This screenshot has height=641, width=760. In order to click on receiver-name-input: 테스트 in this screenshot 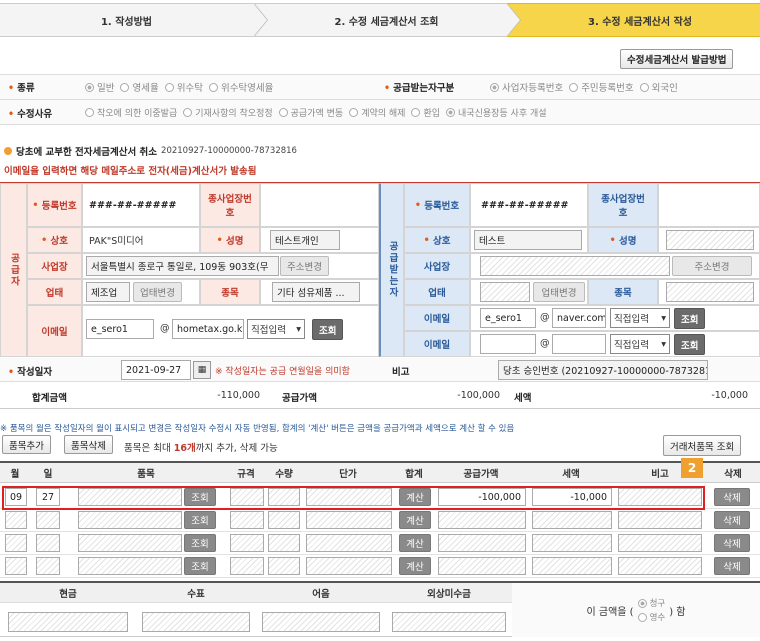, I will do `click(528, 240)`.